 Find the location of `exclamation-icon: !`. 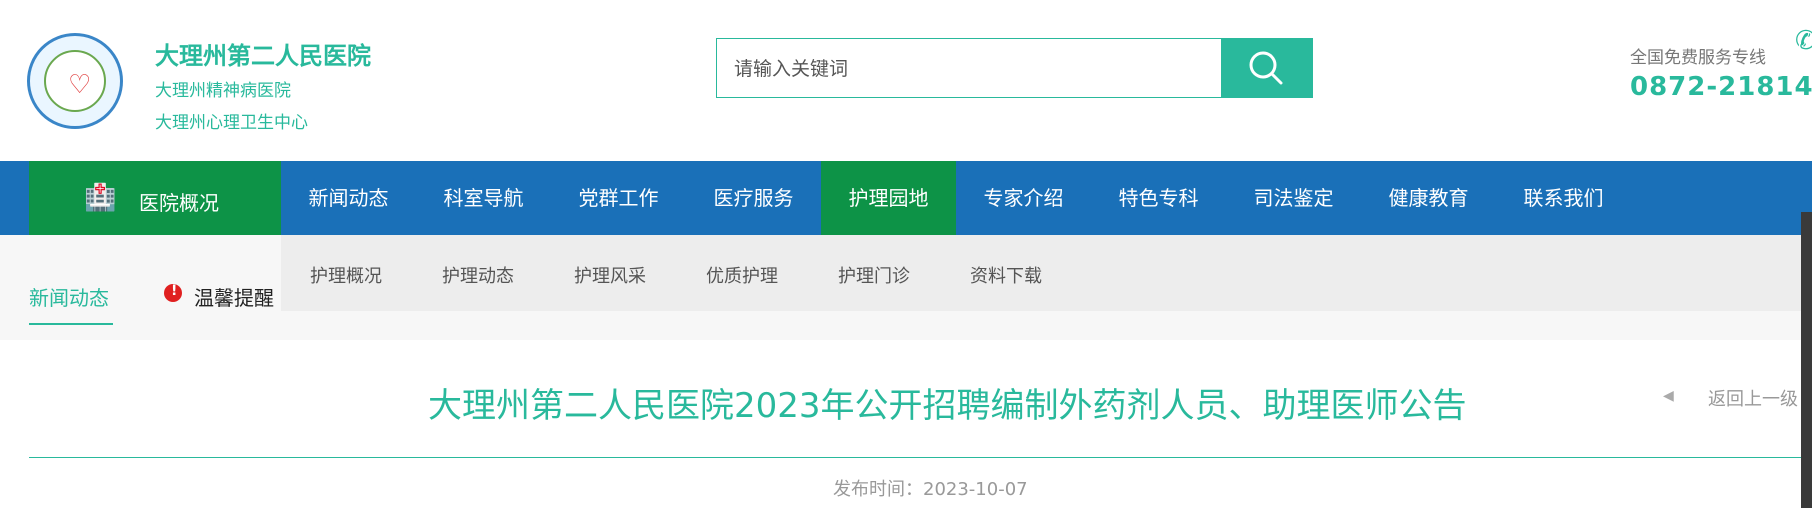

exclamation-icon: ! is located at coordinates (174, 291).